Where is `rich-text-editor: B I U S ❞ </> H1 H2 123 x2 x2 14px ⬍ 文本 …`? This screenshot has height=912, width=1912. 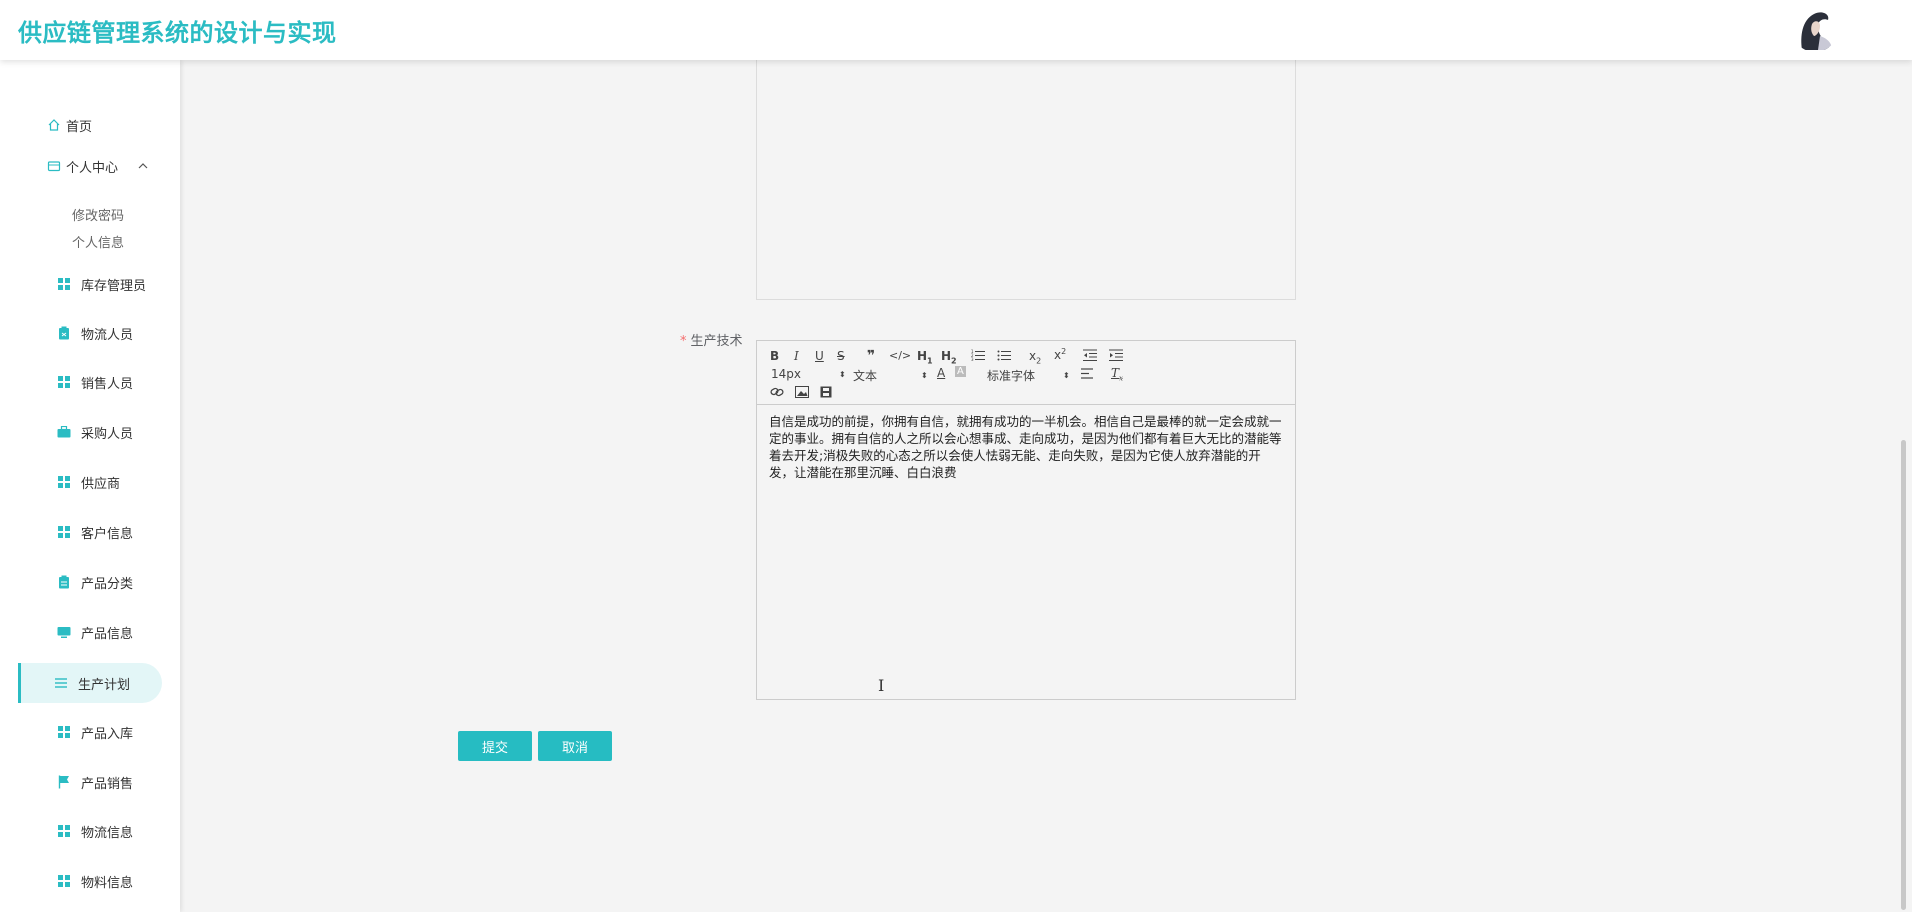
rich-text-editor: B I U S ❞ </> H1 H2 123 x2 x2 14px ⬍ 文本 … is located at coordinates (1026, 520).